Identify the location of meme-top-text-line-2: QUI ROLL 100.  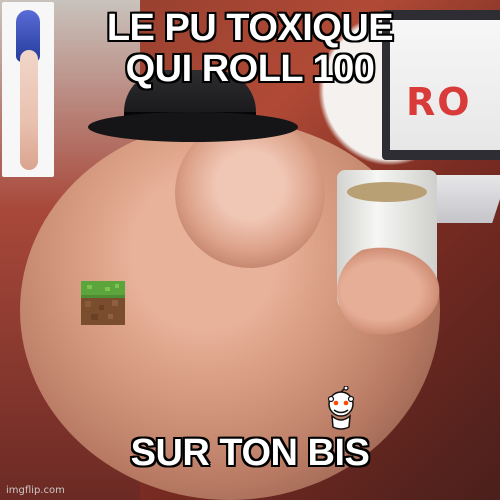
(250, 69).